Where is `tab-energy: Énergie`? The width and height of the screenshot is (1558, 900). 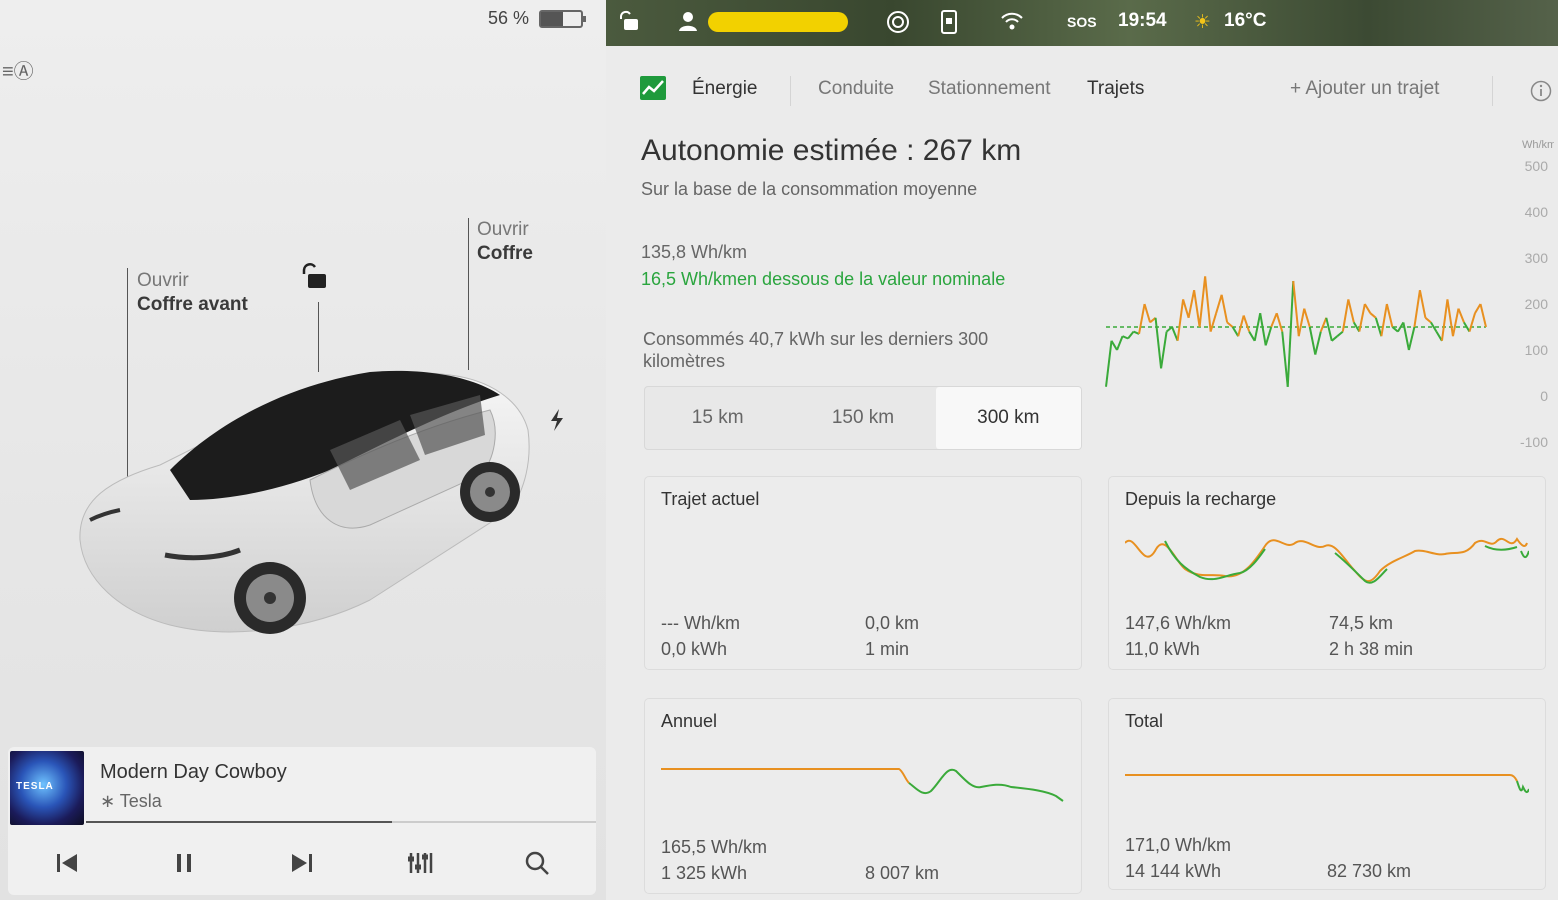 tab-energy: Énergie is located at coordinates (725, 89).